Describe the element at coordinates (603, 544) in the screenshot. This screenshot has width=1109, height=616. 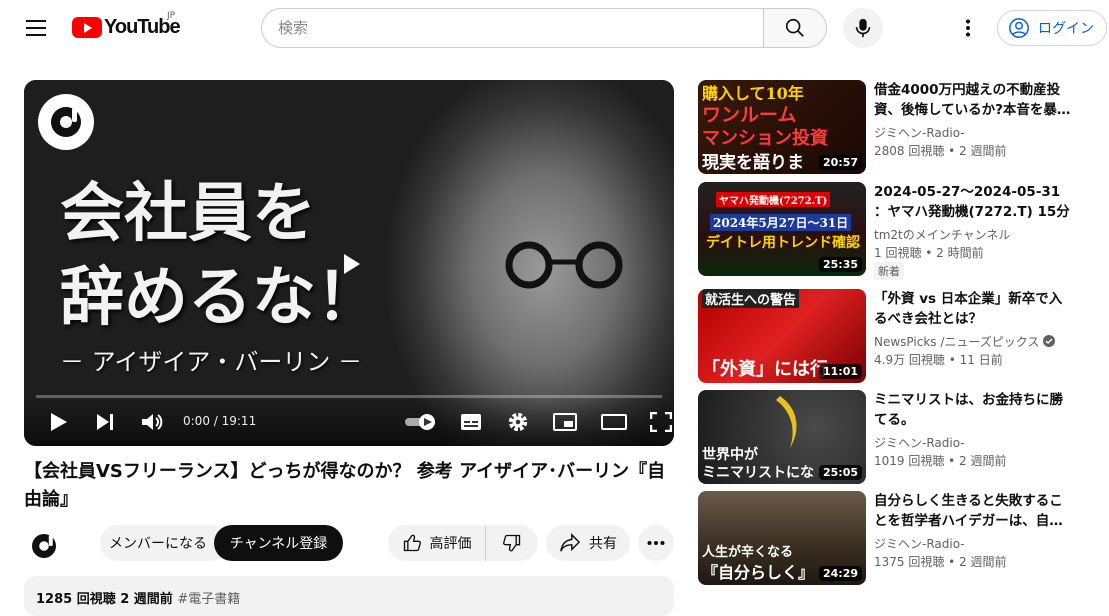
I see `share-label: 共有` at that location.